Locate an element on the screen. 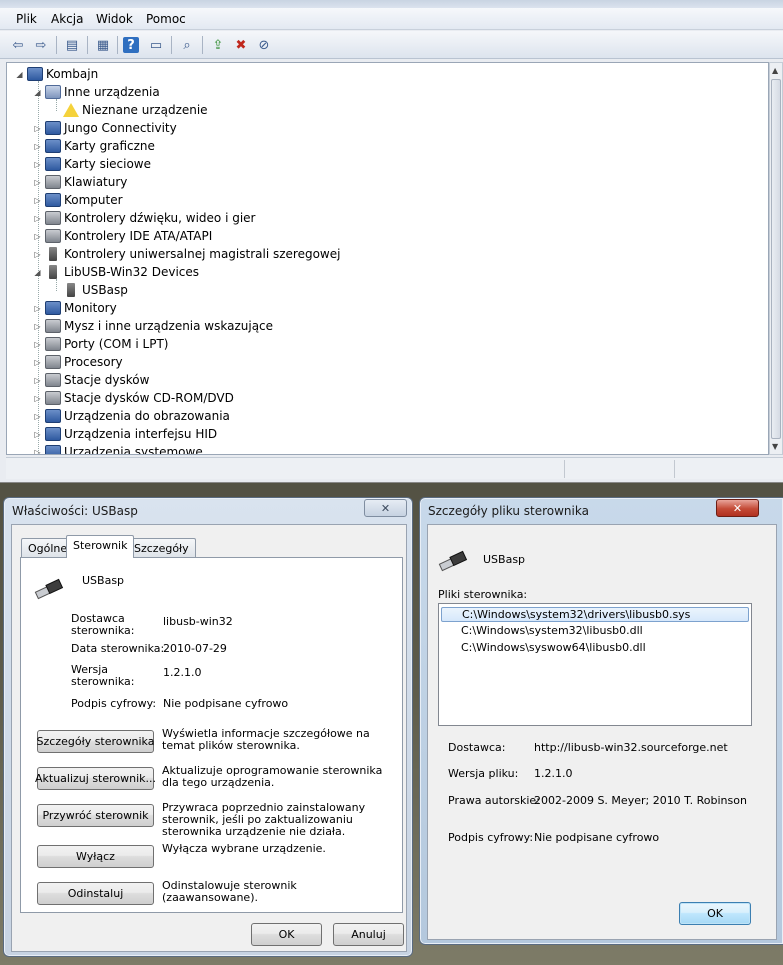 This screenshot has width=783, height=965. tree-node: ▷ Stacje dysków is located at coordinates (91, 380).